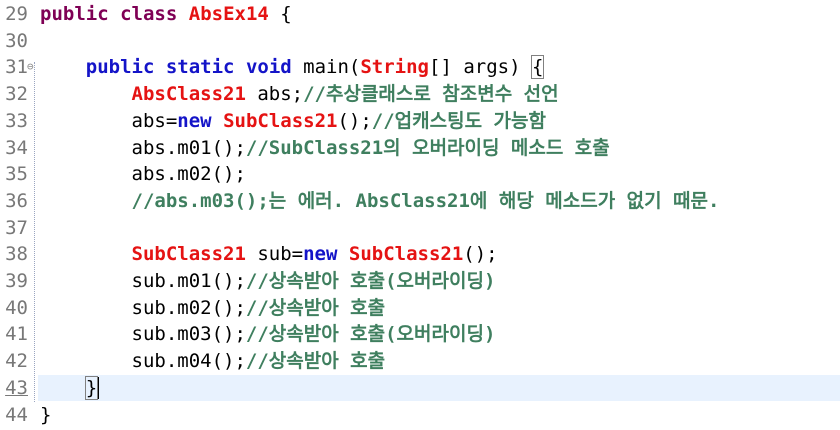 This screenshot has width=840, height=430. I want to click on code-token: abs;, so click(274, 94).